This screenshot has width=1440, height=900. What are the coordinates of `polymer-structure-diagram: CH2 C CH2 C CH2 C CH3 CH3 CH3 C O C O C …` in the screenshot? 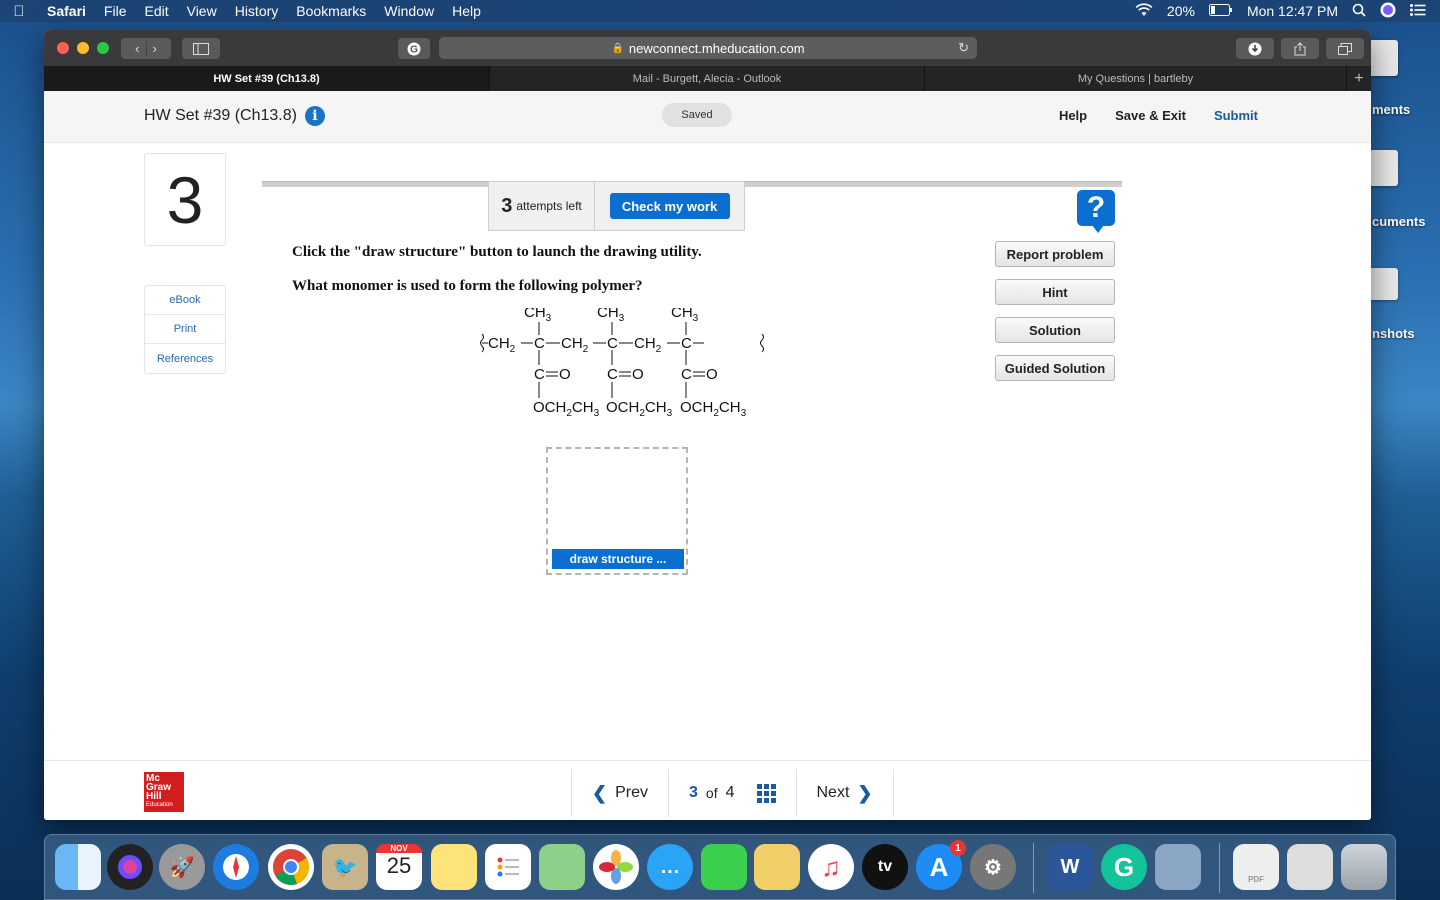 It's located at (622, 363).